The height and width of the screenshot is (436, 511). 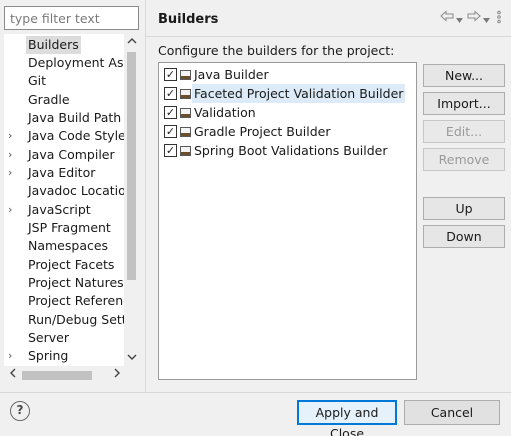 What do you see at coordinates (464, 236) in the screenshot?
I see `down-button: Down` at bounding box center [464, 236].